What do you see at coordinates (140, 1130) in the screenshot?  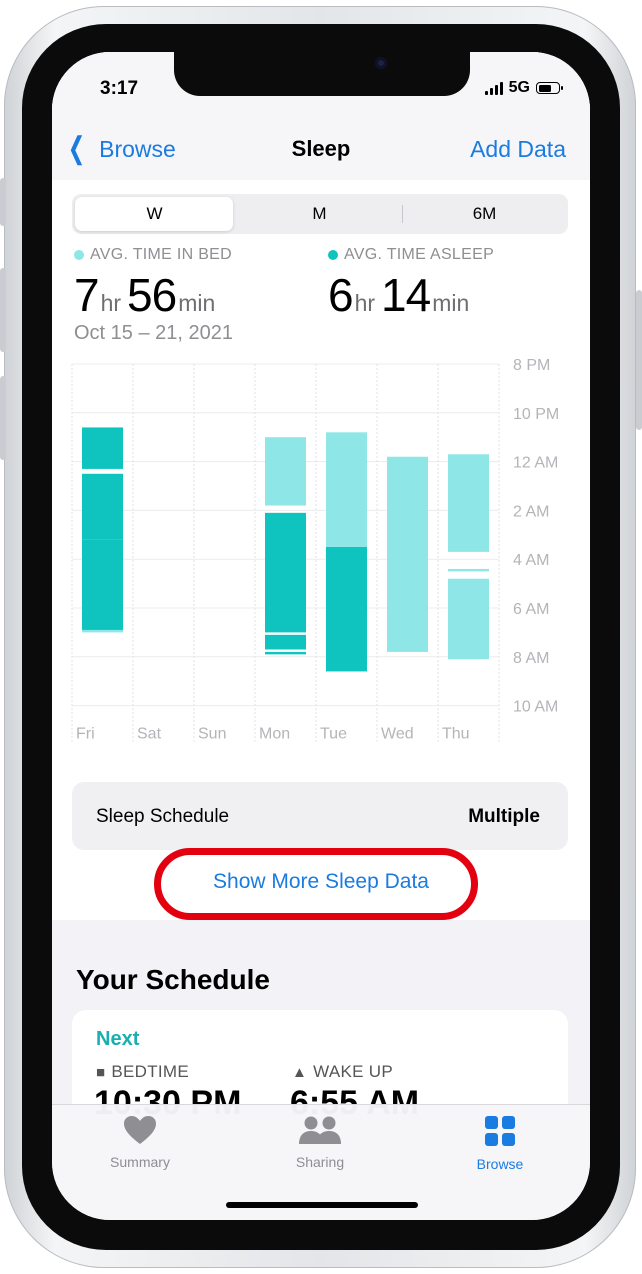 I see `heart-icon` at bounding box center [140, 1130].